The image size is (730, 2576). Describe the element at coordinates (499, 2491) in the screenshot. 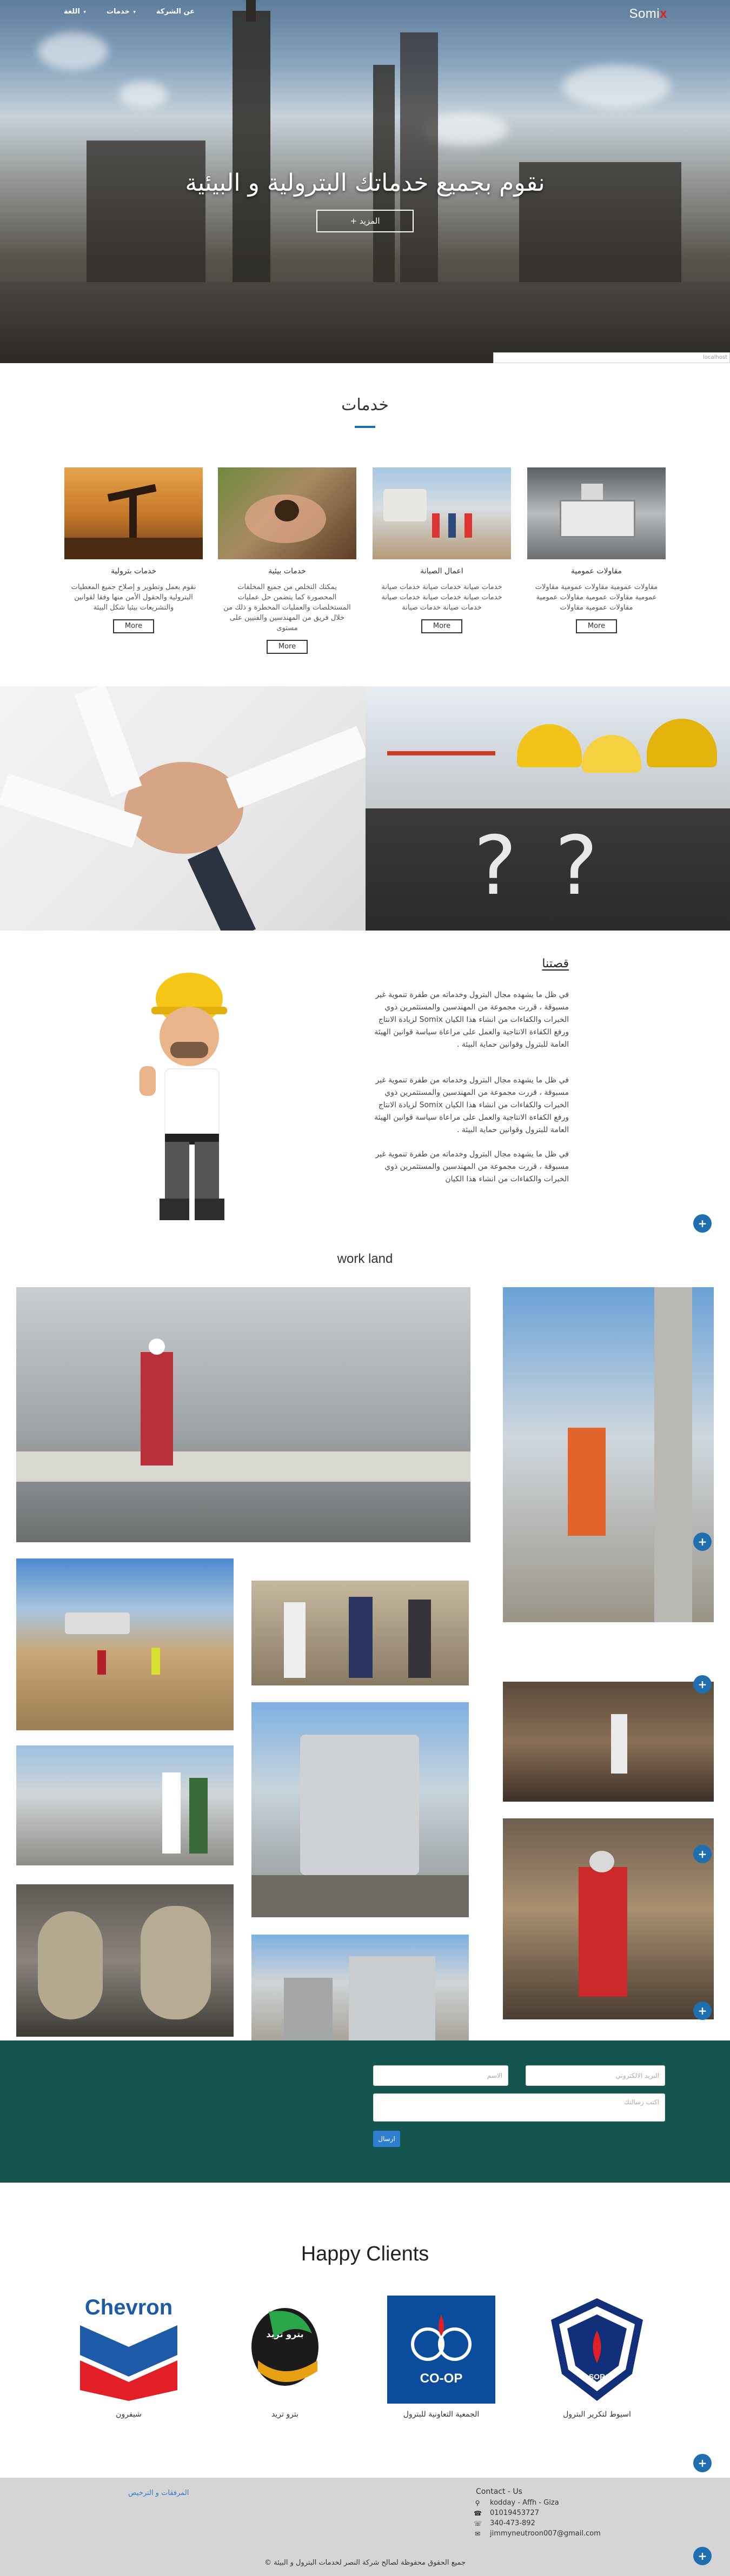

I see `contact-title: Contact - Us` at that location.